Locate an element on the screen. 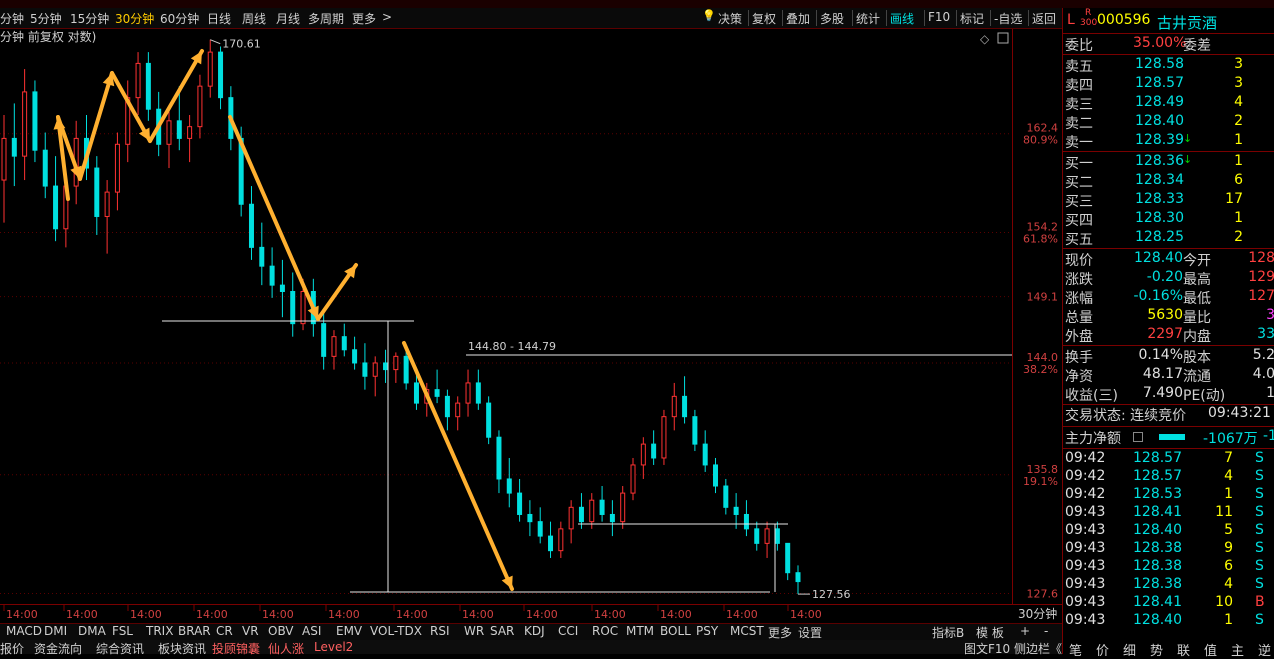  tick-row: 09:43 128.41 11 S is located at coordinates (1168, 513).